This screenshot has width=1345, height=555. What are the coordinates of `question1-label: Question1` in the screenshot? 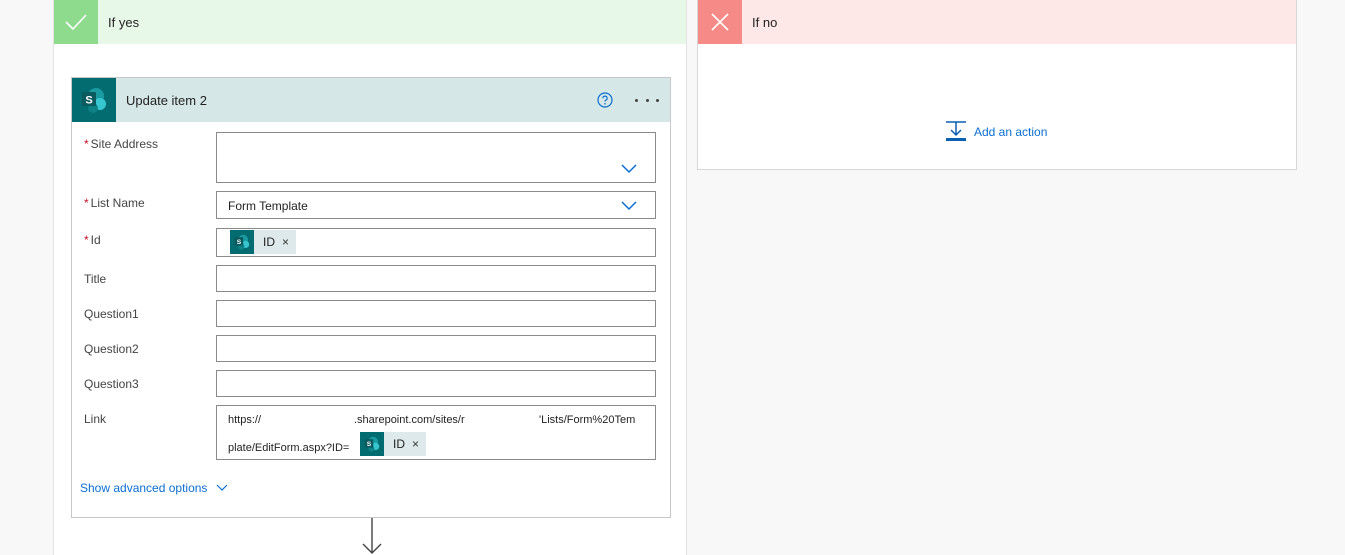 It's located at (111, 314).